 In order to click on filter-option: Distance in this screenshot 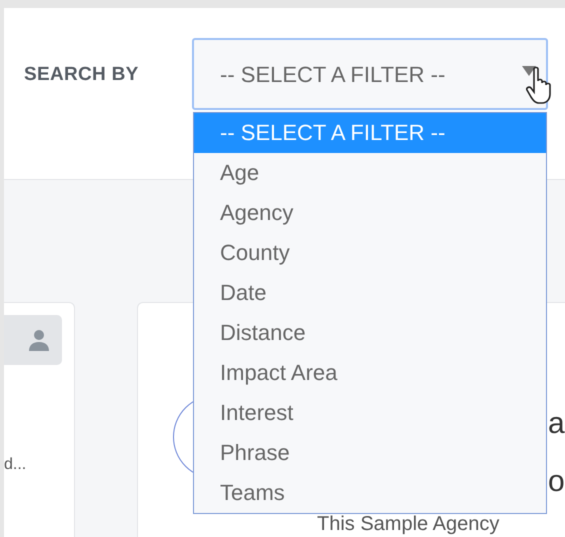, I will do `click(370, 333)`.